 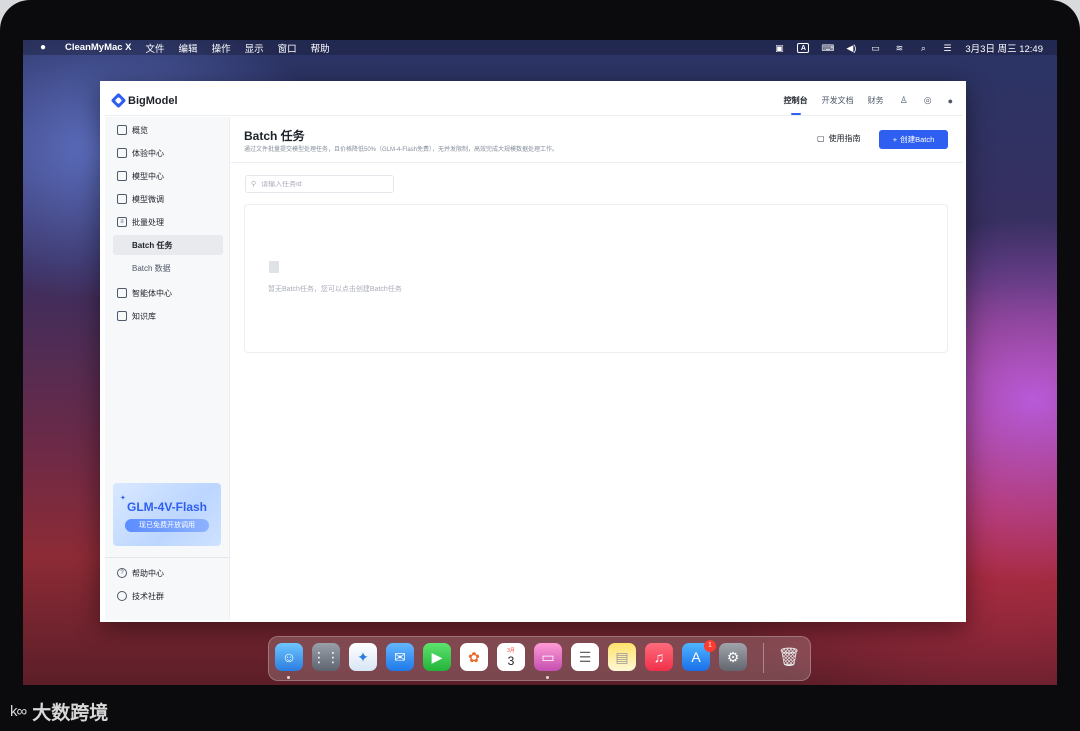 I want to click on empty-state-text: 暂无Batch任务，您可以点击创建Batch任务, so click(x=335, y=289).